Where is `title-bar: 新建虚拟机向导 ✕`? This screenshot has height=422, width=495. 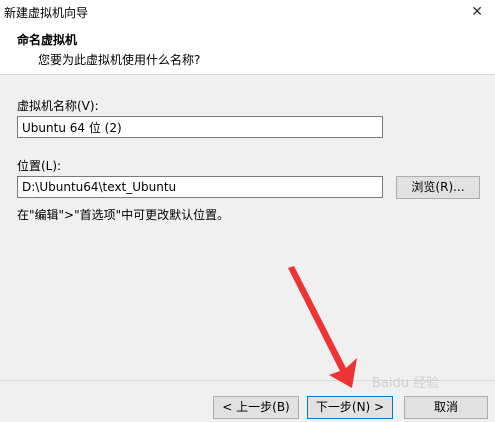
title-bar: 新建虚拟机向导 ✕ is located at coordinates (247, 13).